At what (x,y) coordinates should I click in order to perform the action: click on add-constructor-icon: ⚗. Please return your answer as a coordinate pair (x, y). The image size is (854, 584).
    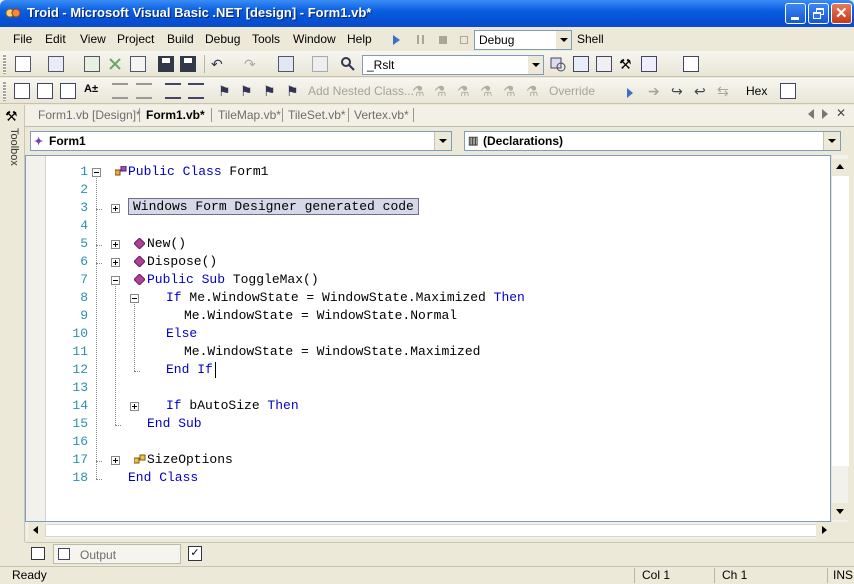
    Looking at the image, I should click on (534, 91).